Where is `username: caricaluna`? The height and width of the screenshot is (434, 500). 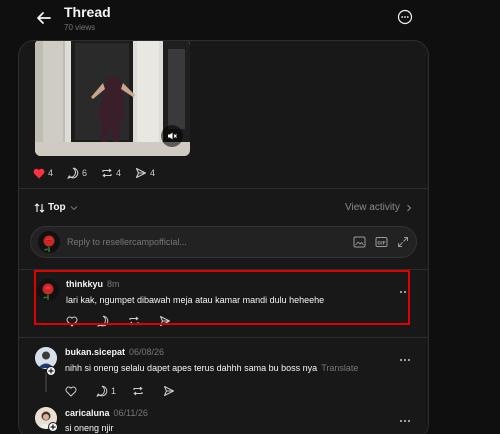
username: caricaluna is located at coordinates (87, 413).